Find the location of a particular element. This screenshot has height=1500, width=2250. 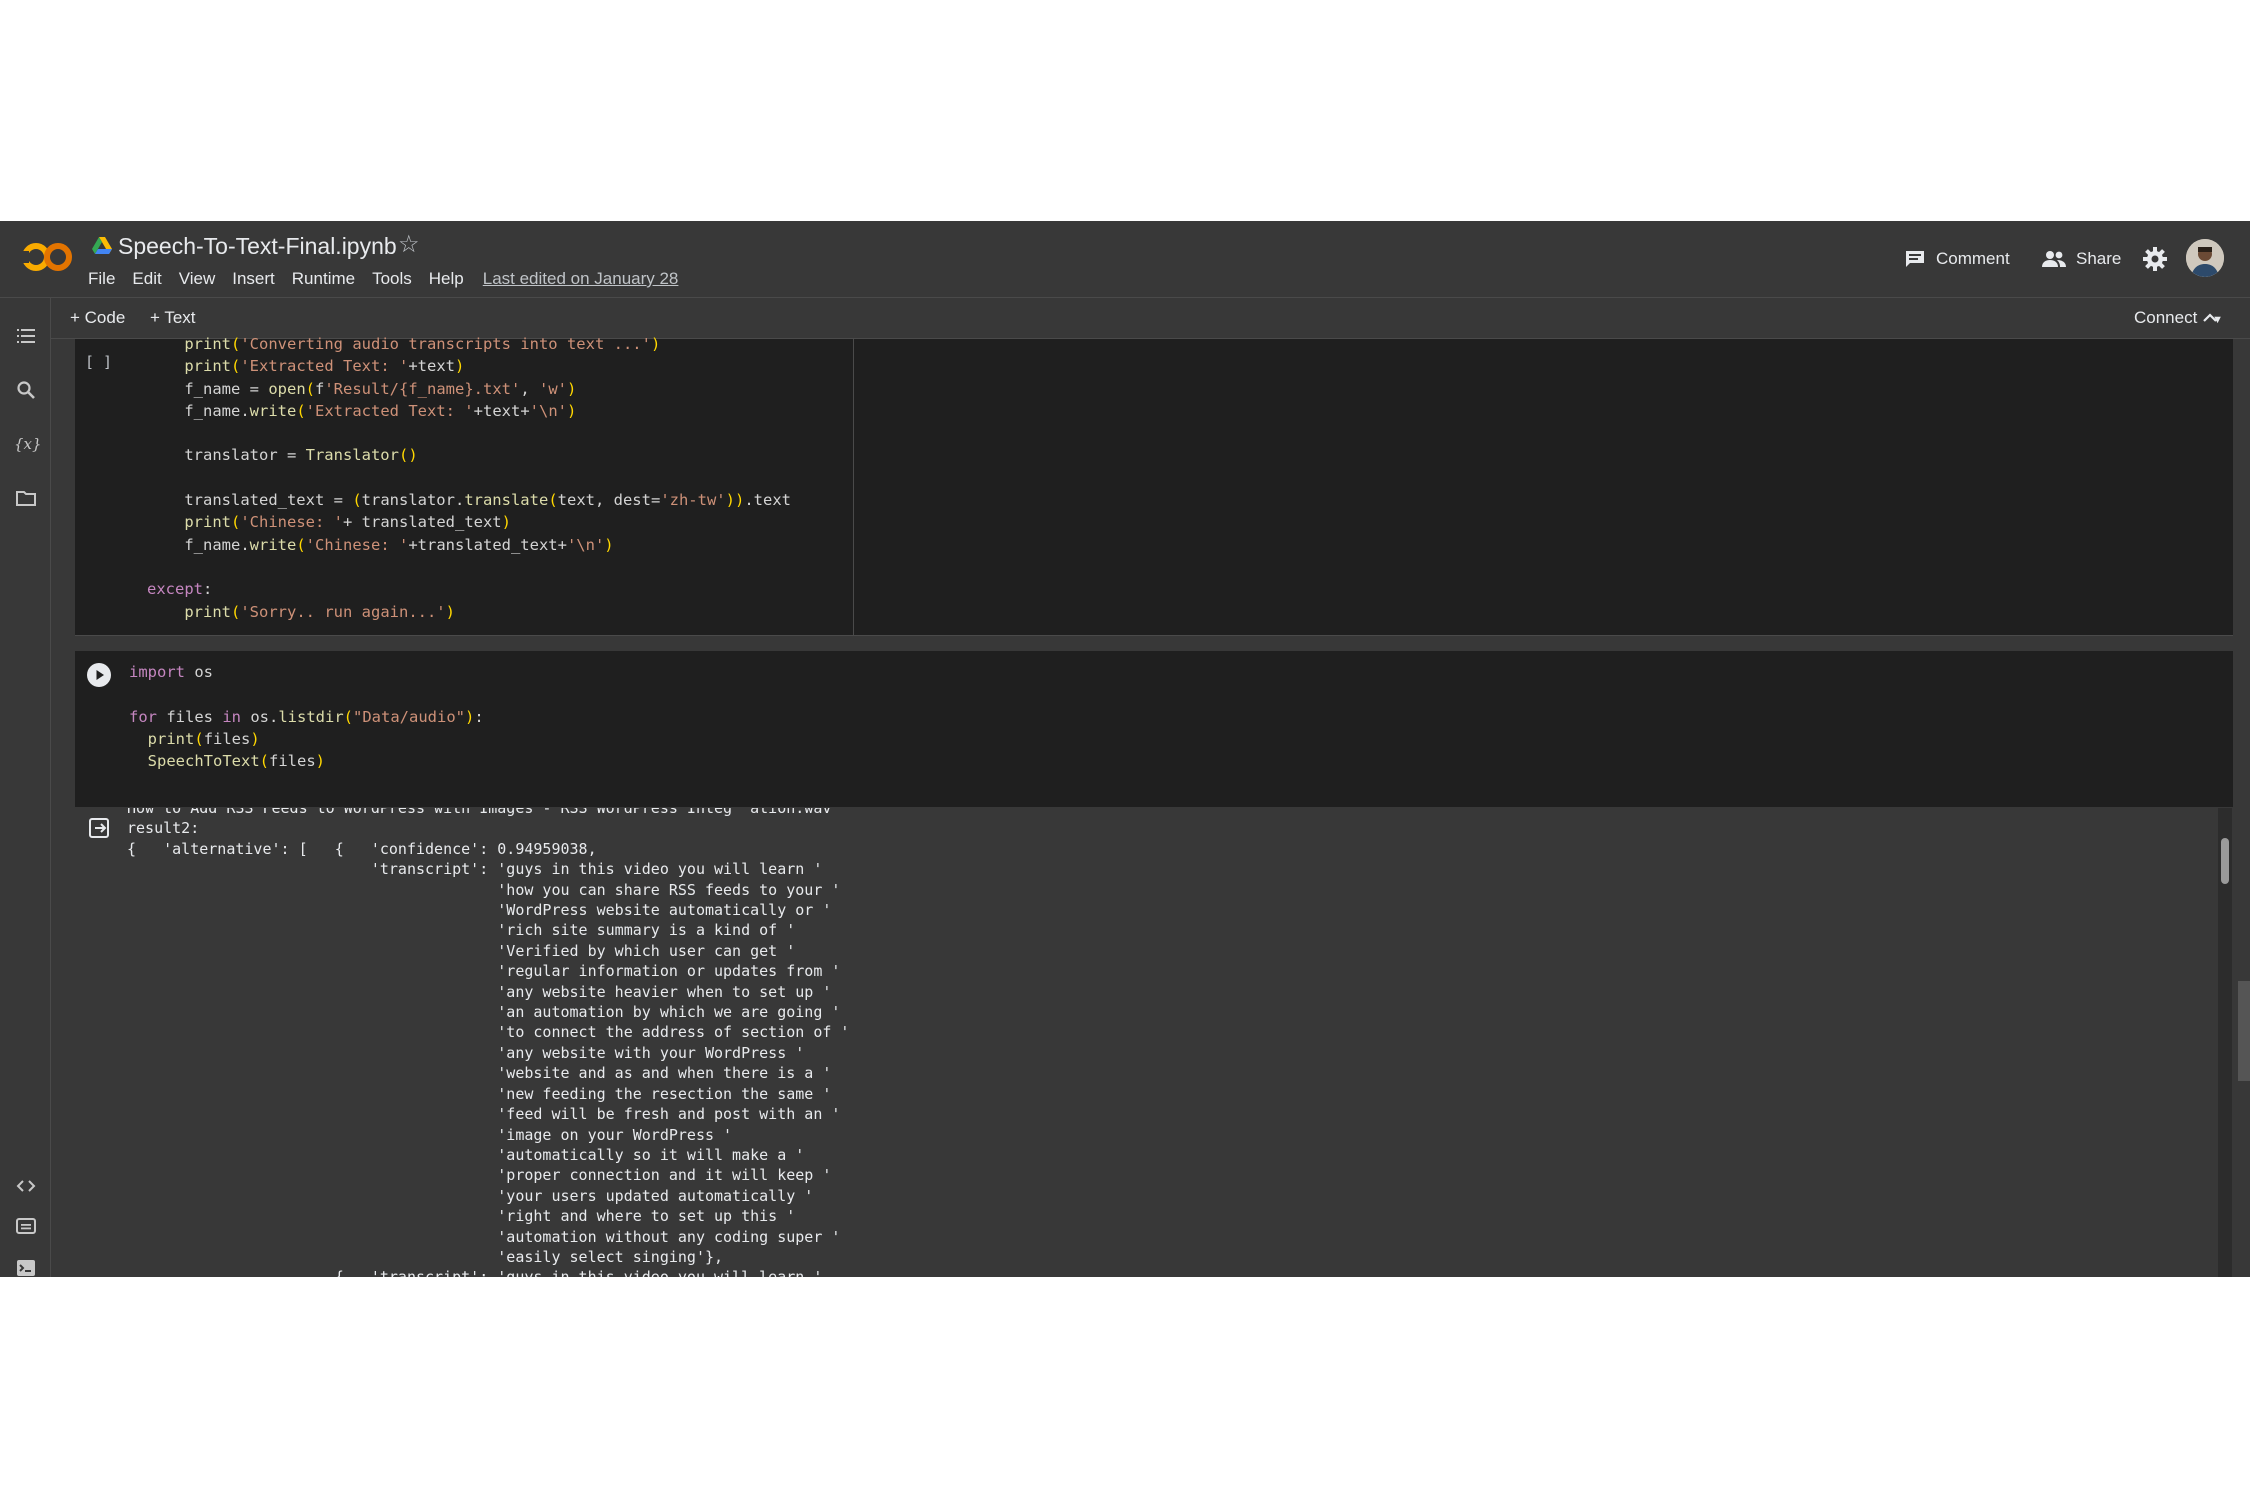

menu-help: Help is located at coordinates (446, 279).